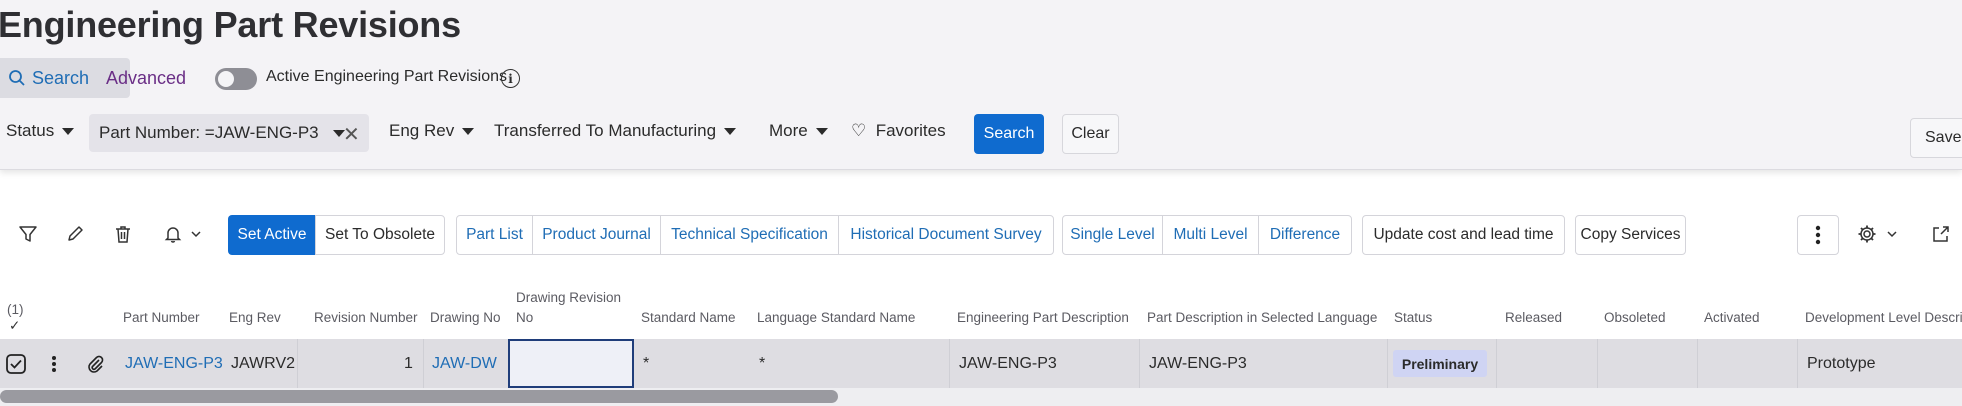 The width and height of the screenshot is (1962, 406). I want to click on cell-part-description-selected-language: JAW-ENG-P3, so click(1198, 363).